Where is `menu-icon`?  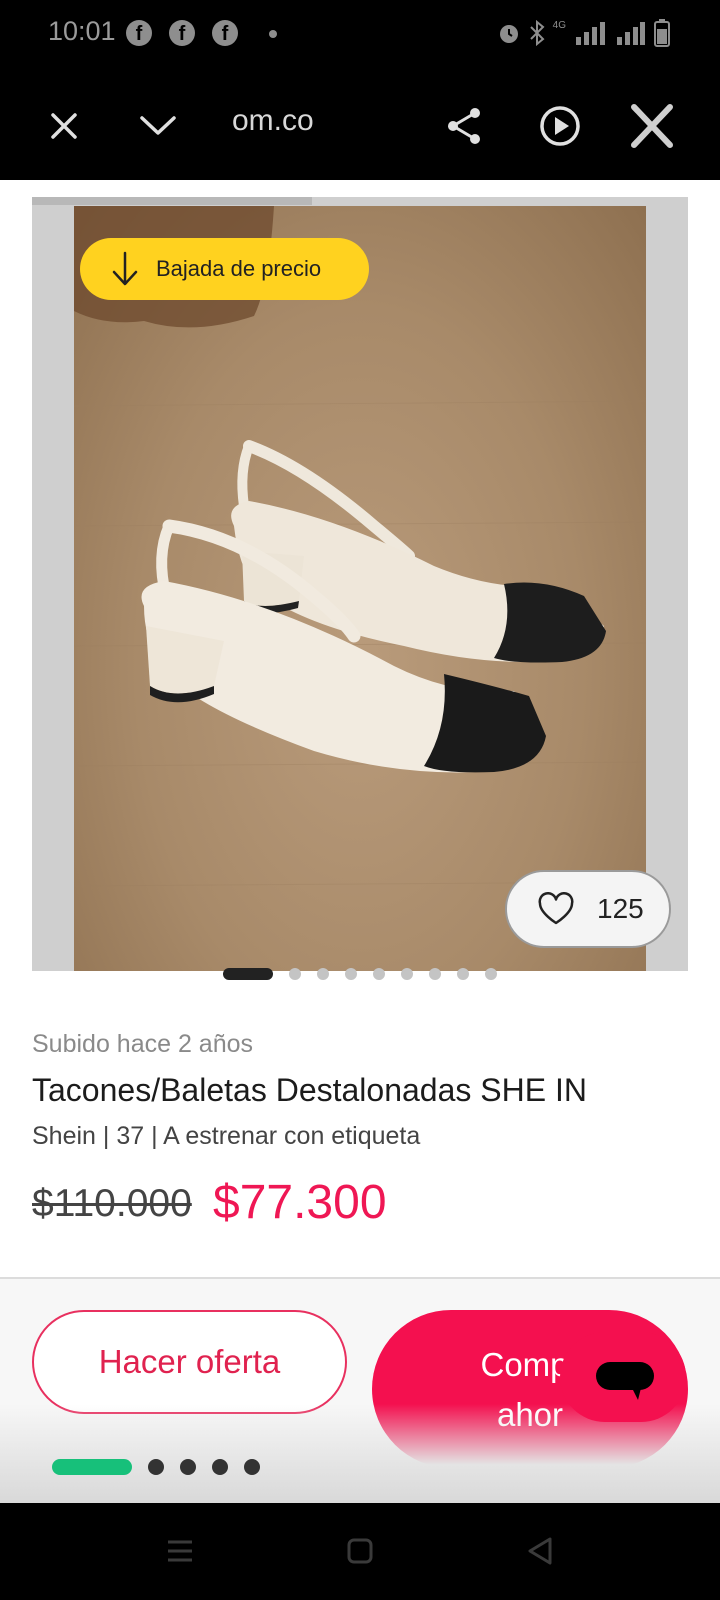
menu-icon is located at coordinates (180, 1551).